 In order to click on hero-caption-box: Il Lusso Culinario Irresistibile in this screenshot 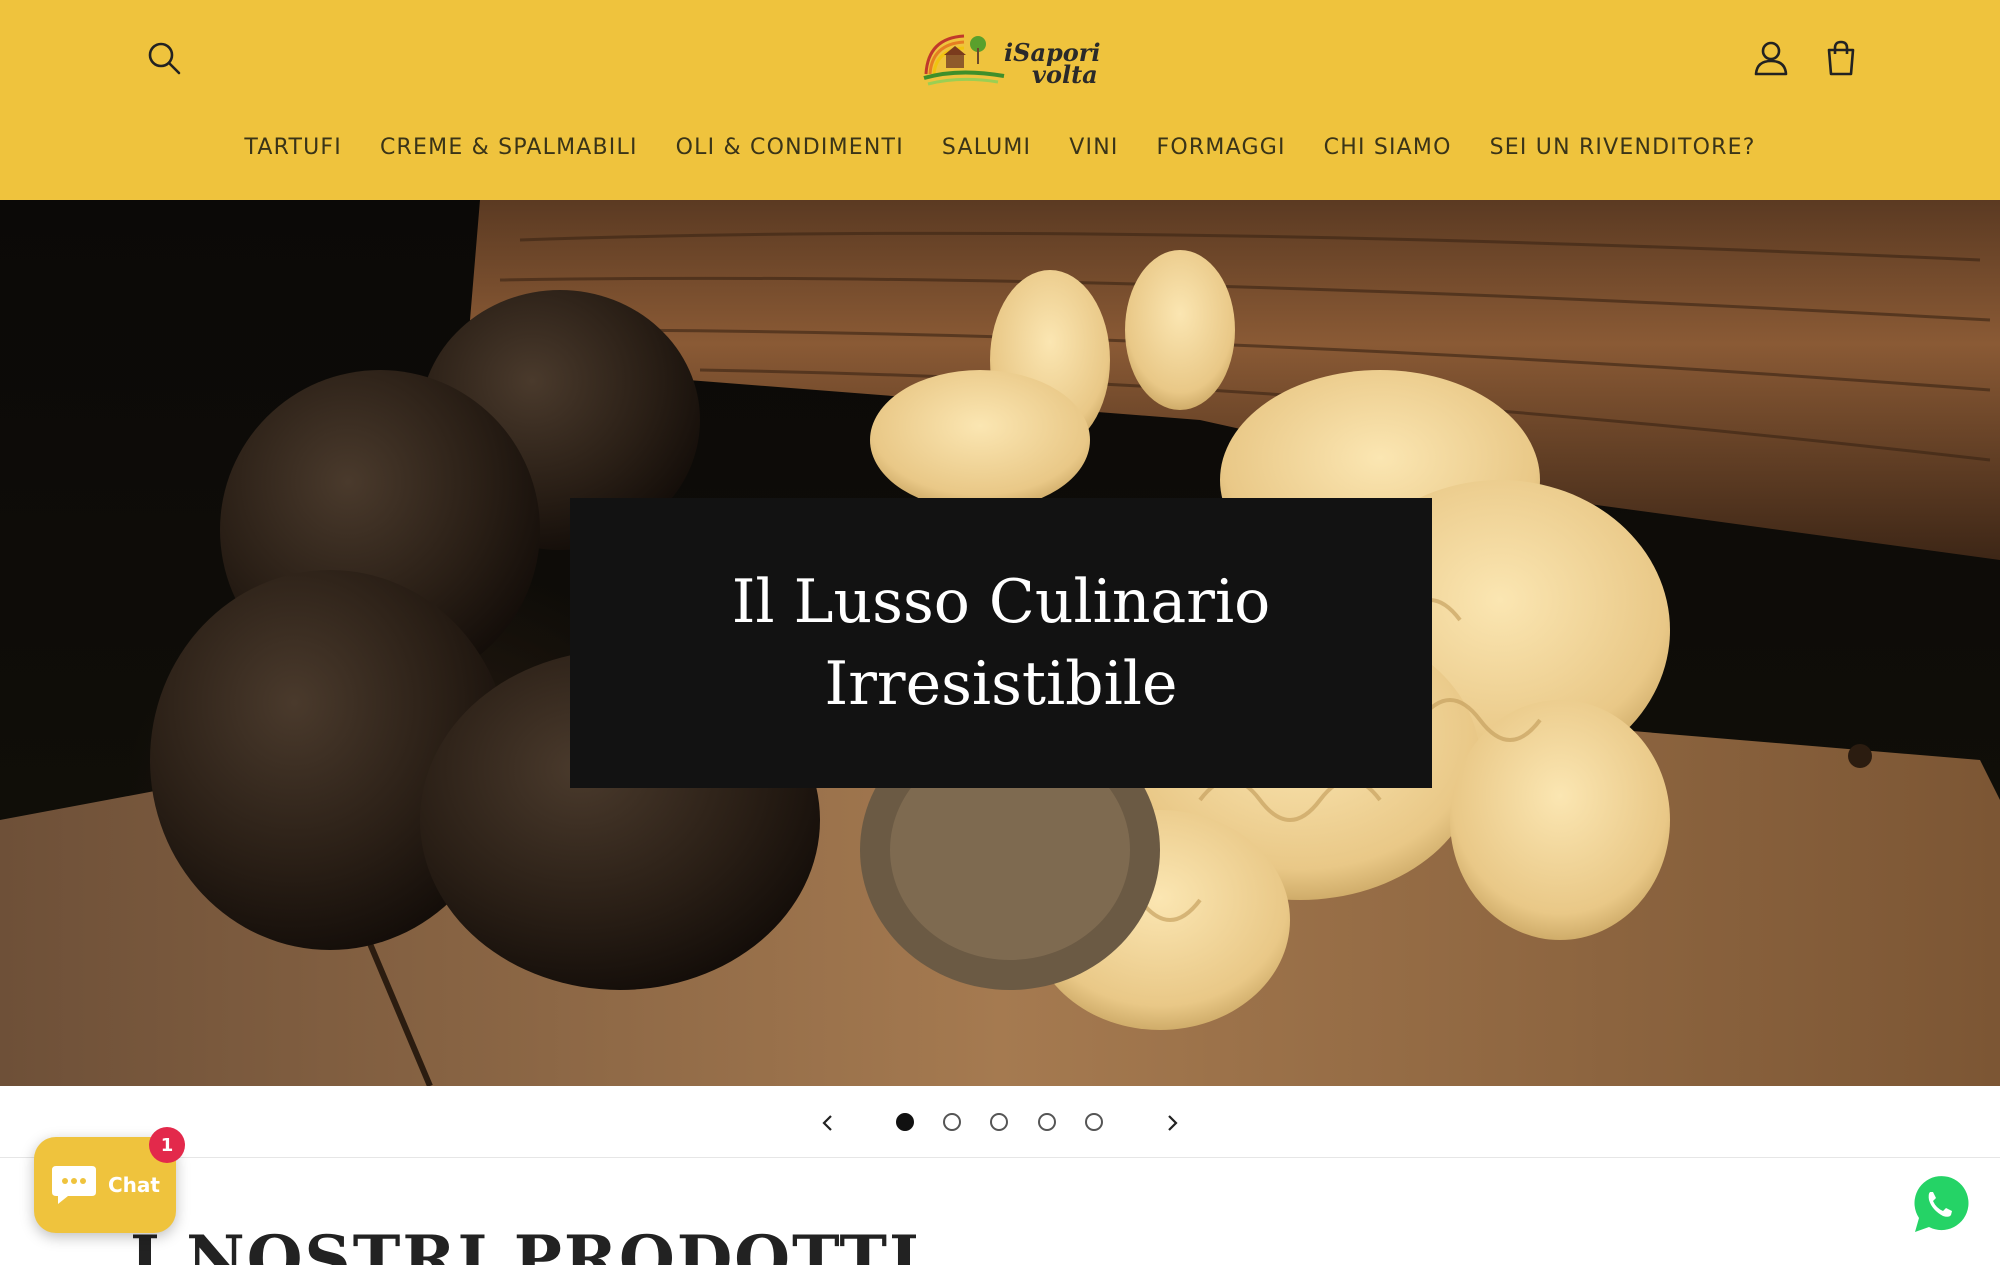, I will do `click(1001, 643)`.